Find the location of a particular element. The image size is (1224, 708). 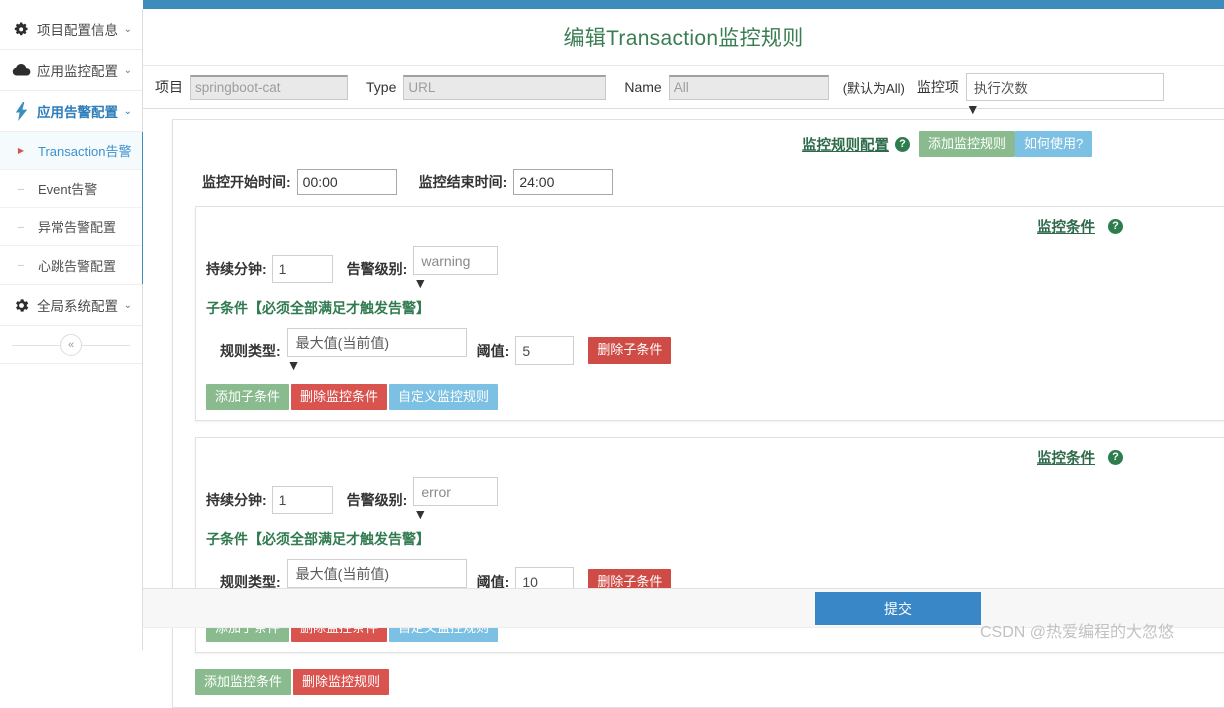

sidebar-item-heartbeat-alarm-config: ─ 心跳告警配置 is located at coordinates (71, 265).